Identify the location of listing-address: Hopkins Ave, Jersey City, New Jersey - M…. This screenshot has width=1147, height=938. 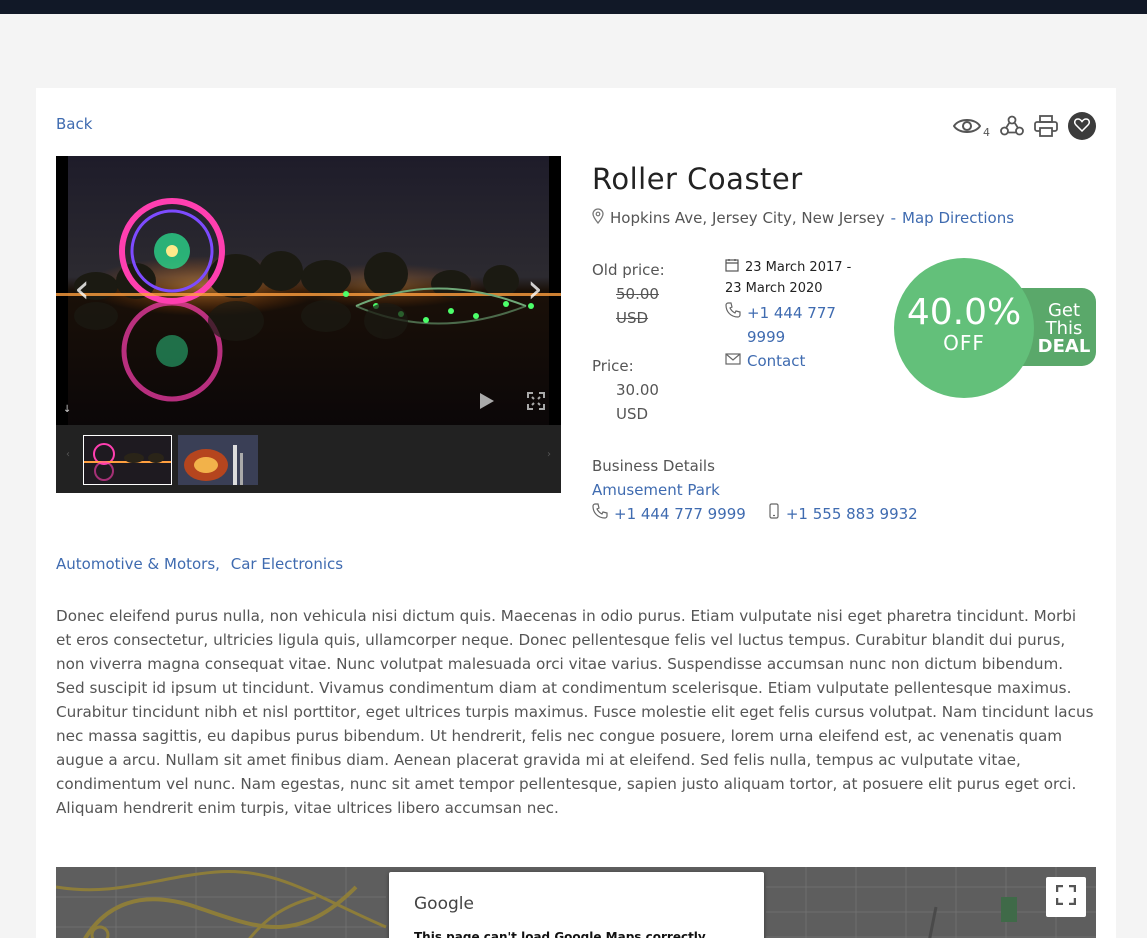
(803, 218).